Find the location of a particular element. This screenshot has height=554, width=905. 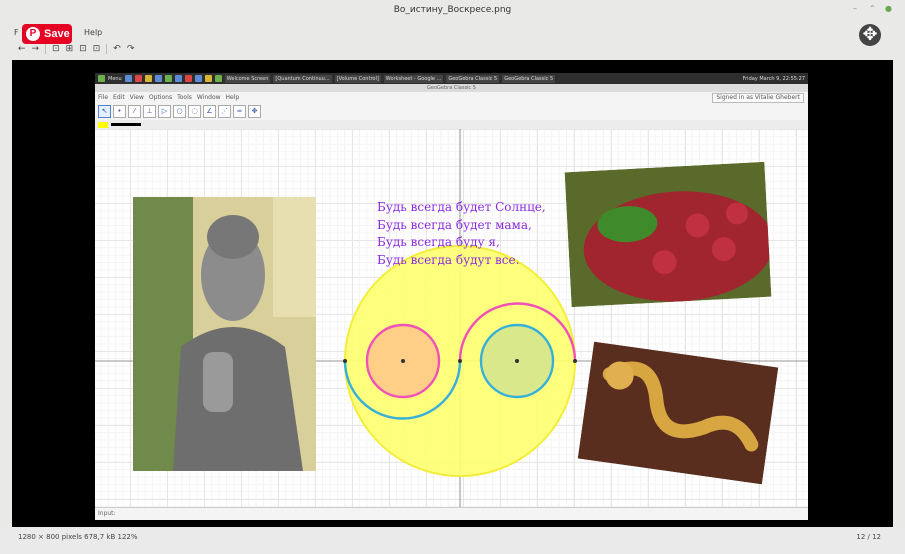

buddha-image is located at coordinates (224, 334).